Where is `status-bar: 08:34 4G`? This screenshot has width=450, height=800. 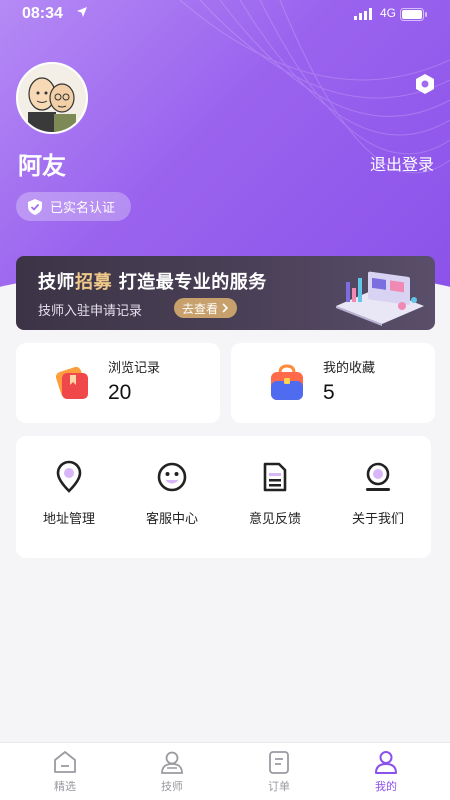 status-bar: 08:34 4G is located at coordinates (225, 15).